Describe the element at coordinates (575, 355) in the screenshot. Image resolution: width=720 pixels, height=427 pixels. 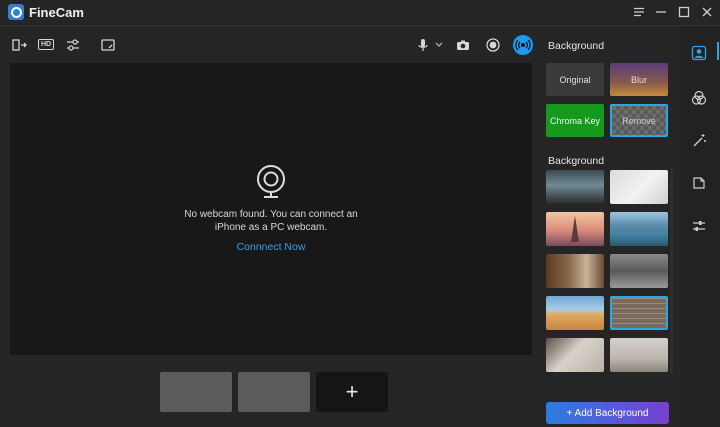
I see `background-plain-room` at that location.